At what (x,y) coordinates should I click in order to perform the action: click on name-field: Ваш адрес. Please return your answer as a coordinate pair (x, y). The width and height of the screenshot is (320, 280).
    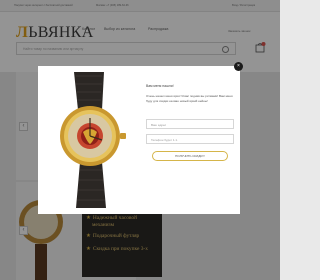
    Looking at the image, I should click on (190, 124).